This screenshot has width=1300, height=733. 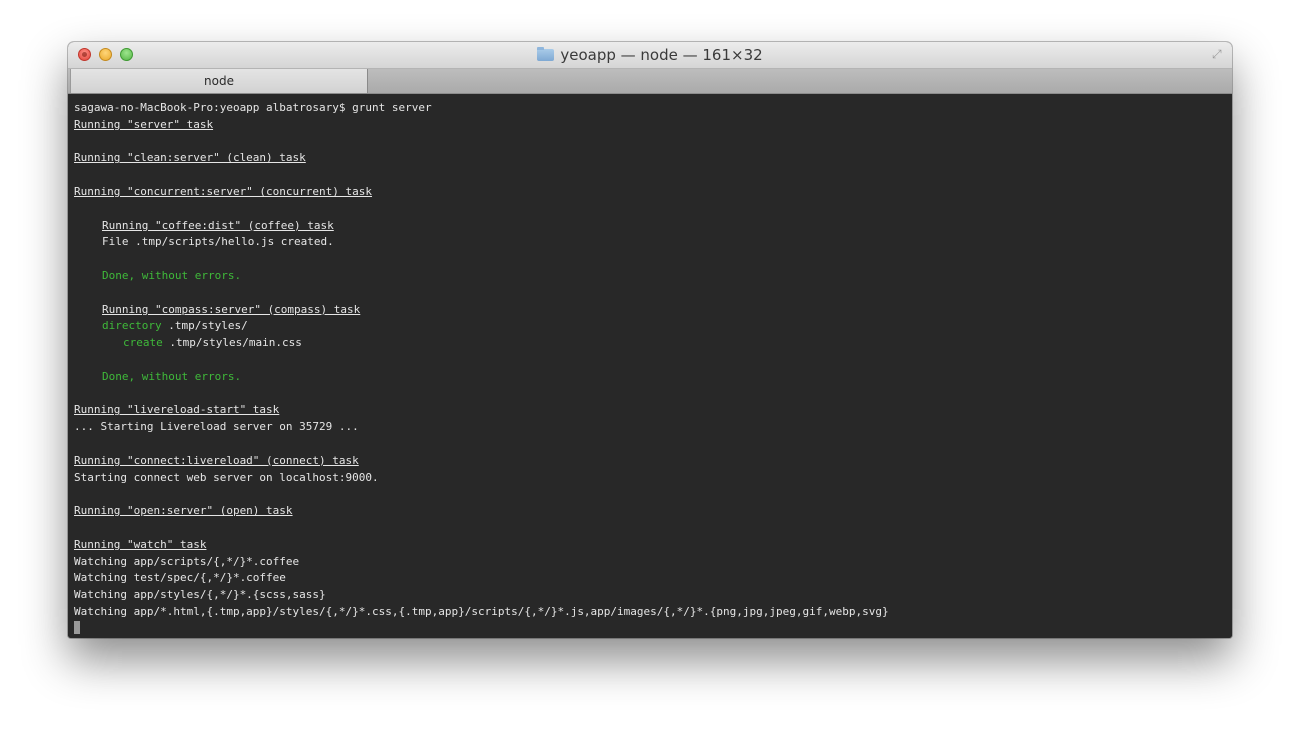 What do you see at coordinates (132, 326) in the screenshot?
I see `compass-directory-label: directory` at bounding box center [132, 326].